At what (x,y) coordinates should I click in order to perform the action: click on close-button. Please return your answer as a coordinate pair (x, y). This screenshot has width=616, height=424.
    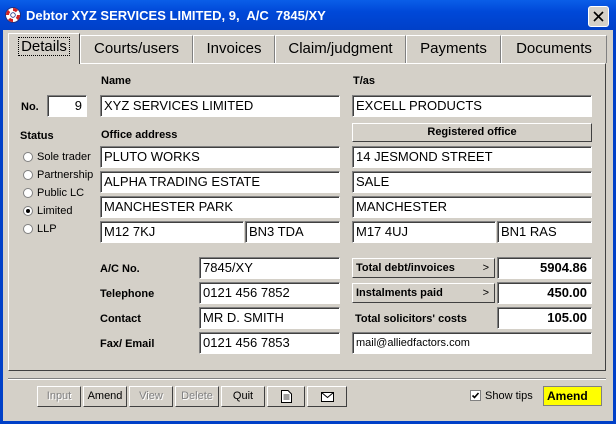
    Looking at the image, I should click on (598, 16).